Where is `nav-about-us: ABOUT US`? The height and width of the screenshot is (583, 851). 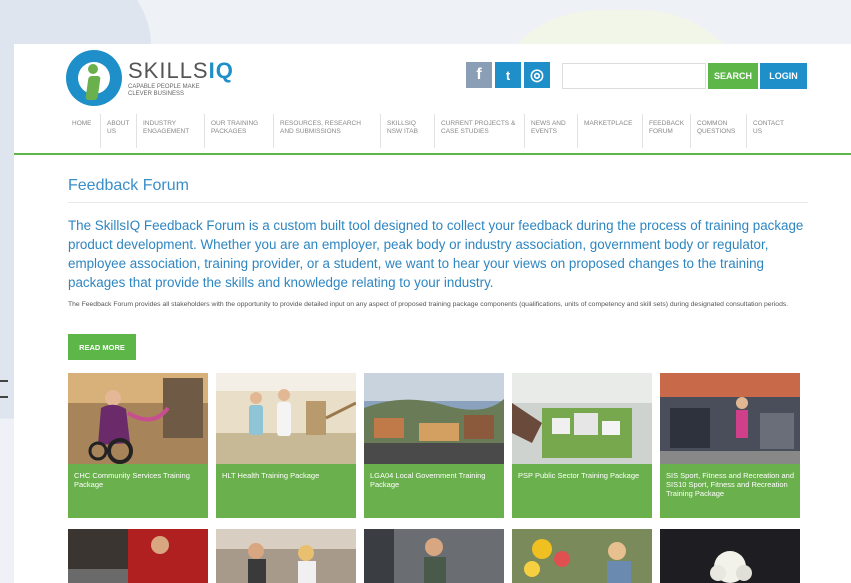
nav-about-us: ABOUT US is located at coordinates (118, 131).